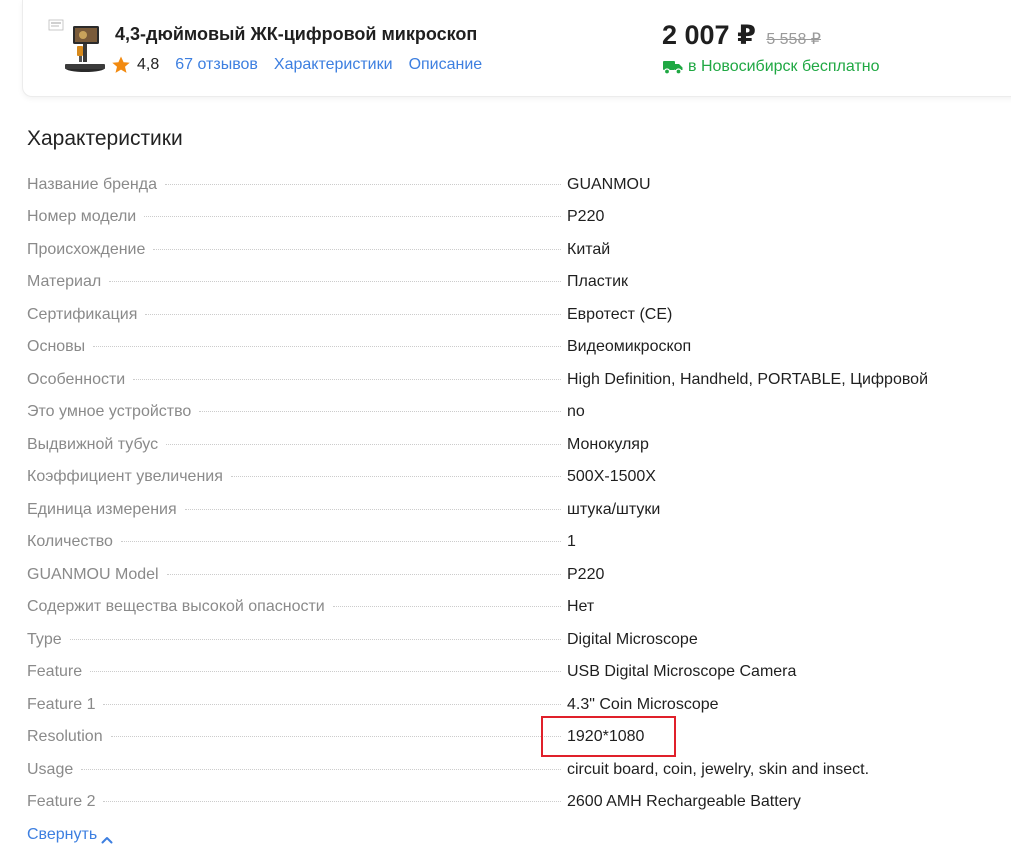 This screenshot has width=1011, height=849. I want to click on spec-name-cell: Type, so click(297, 643).